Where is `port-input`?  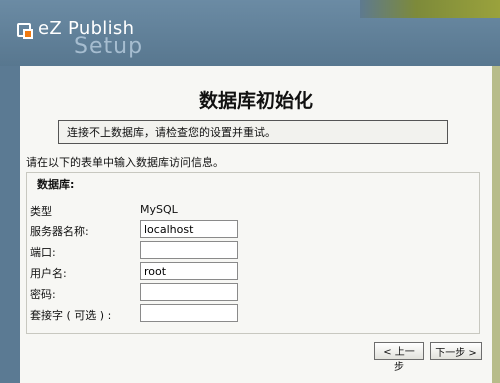 port-input is located at coordinates (189, 250).